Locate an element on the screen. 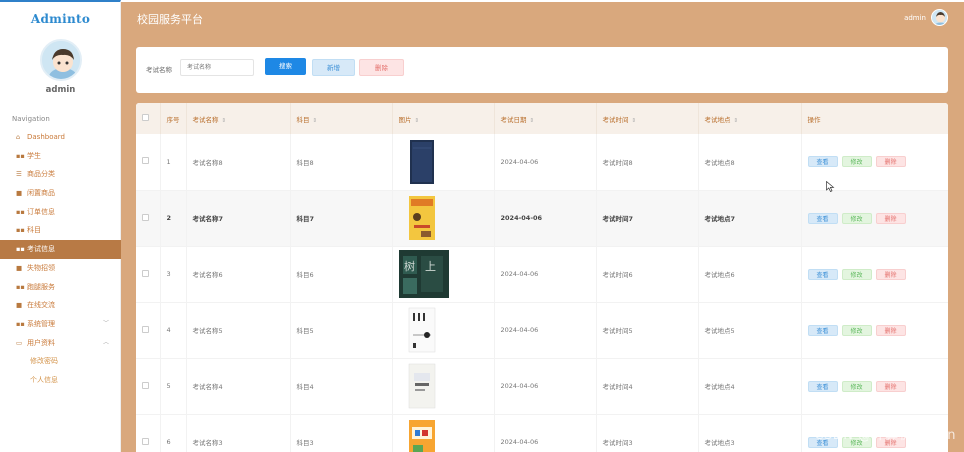 The image size is (964, 452). svg-text: 树 is located at coordinates (409, 266).